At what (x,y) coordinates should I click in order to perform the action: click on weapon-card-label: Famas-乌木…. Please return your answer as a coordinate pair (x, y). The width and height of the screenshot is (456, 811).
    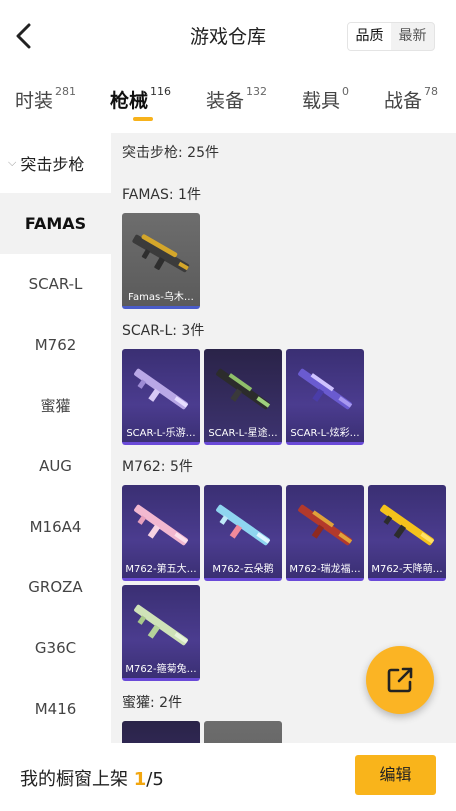
    Looking at the image, I should click on (161, 297).